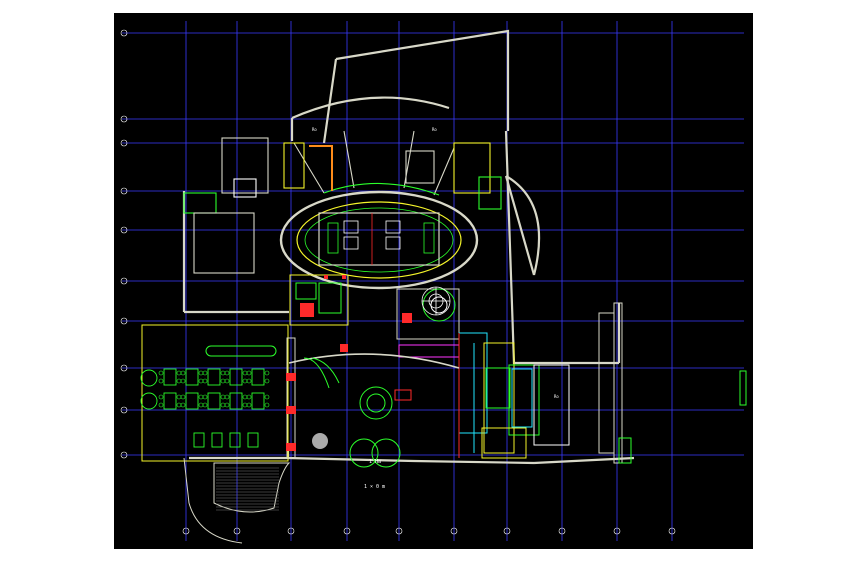 The height and width of the screenshot is (562, 867). I want to click on upper-offices, so click(342, 202).